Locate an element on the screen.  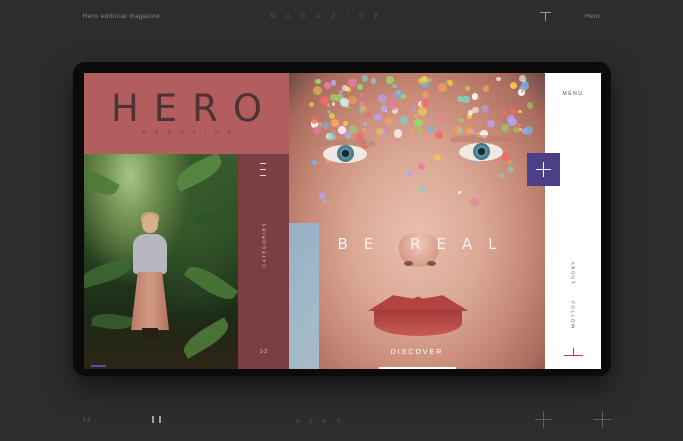
nav-link-about: ABOUT is located at coordinates (573, 274).